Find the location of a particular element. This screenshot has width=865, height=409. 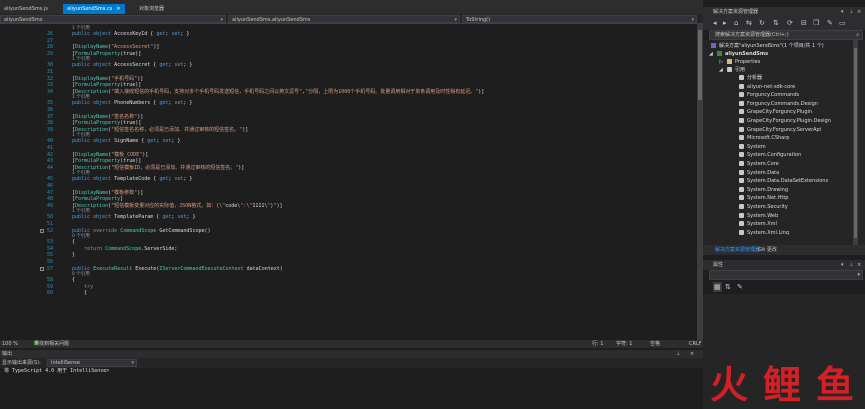

line-number: 43 is located at coordinates (49, 161).